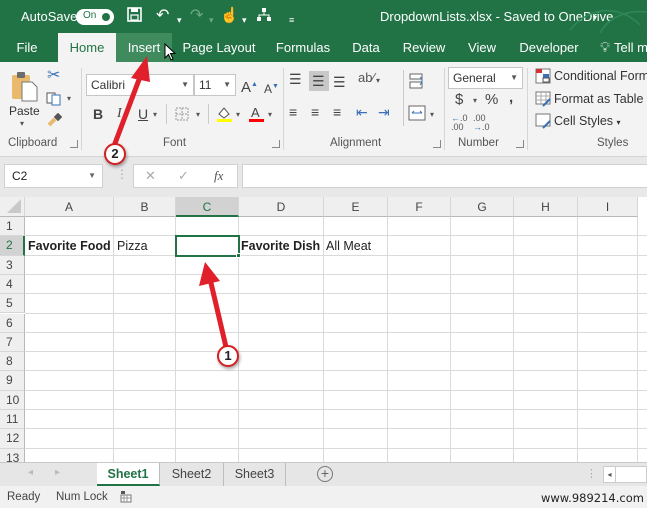  What do you see at coordinates (228, 356) in the screenshot?
I see `callout-1: 1` at bounding box center [228, 356].